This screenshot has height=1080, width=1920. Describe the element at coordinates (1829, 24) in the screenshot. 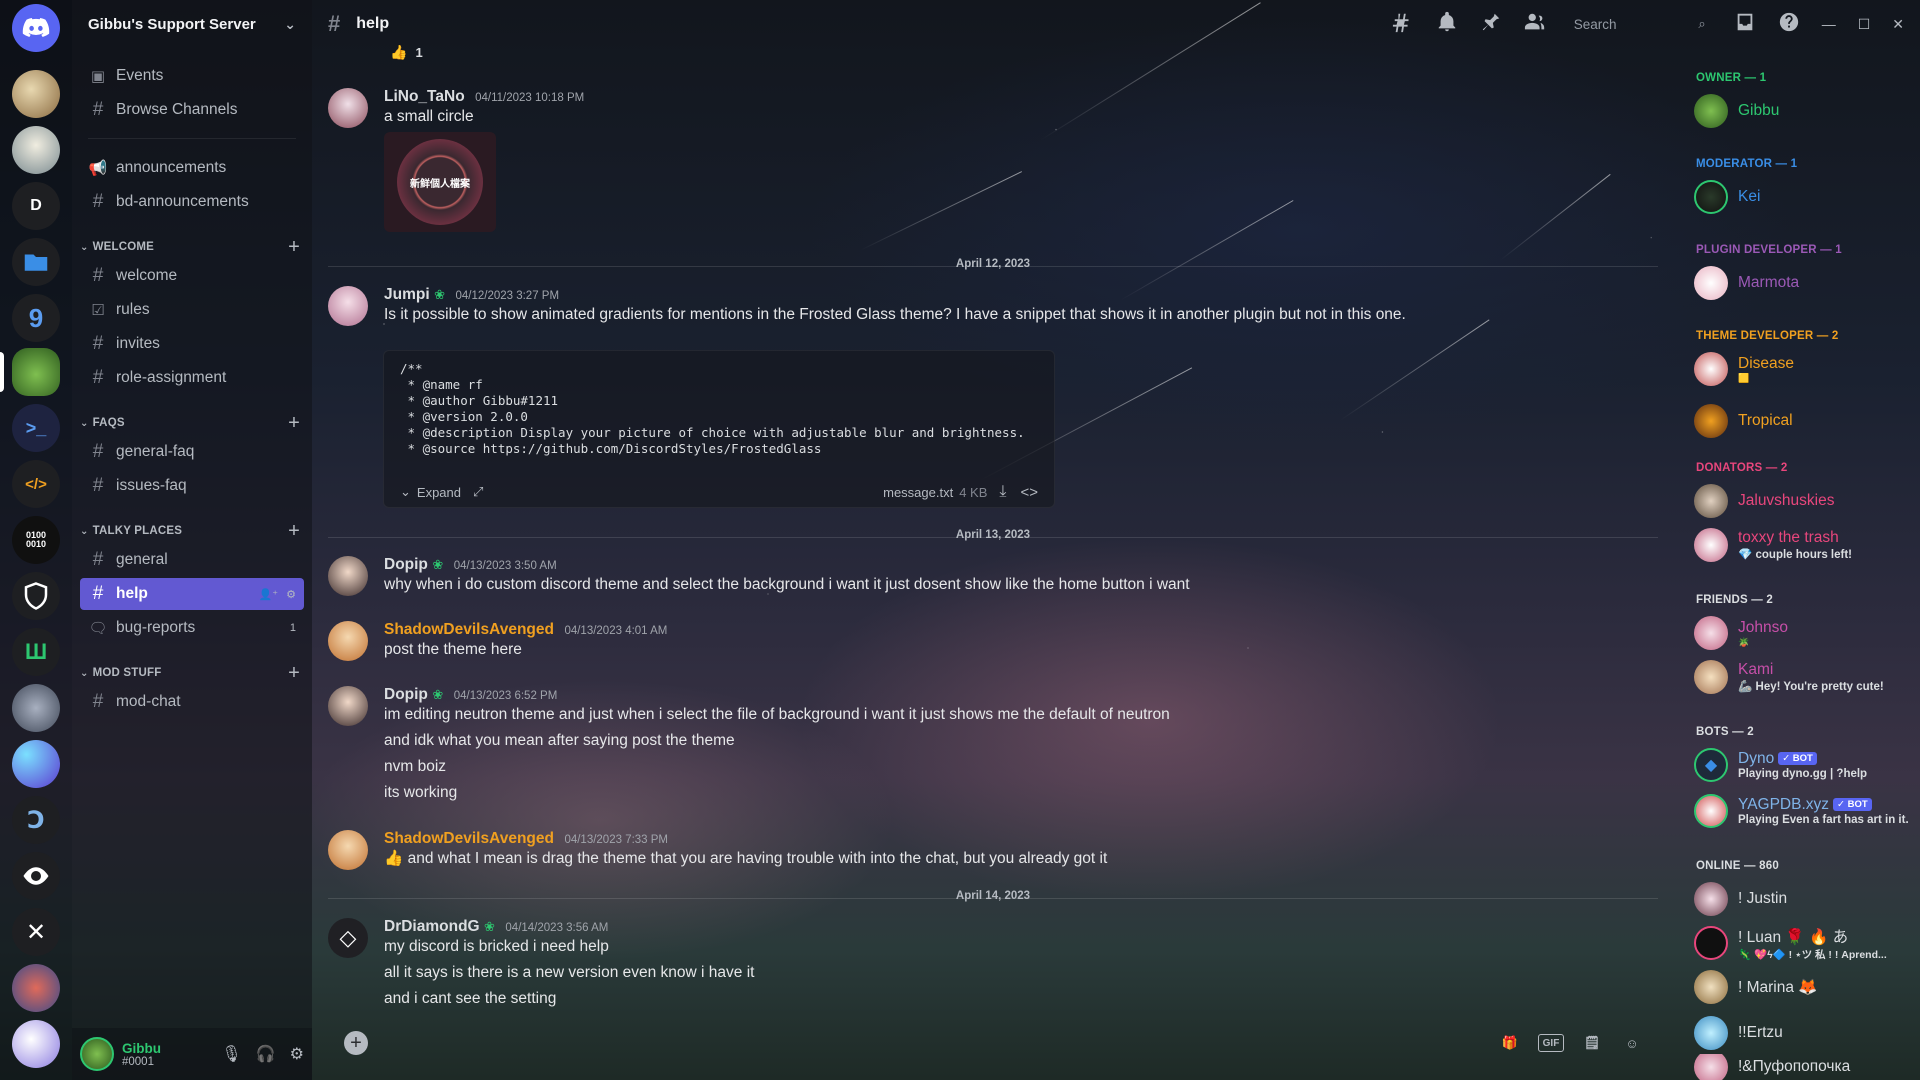

I see `minimize-button: —` at that location.